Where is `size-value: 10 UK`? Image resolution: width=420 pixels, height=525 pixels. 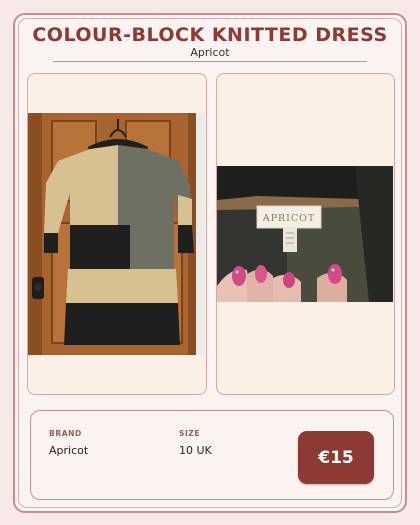
size-value: 10 UK is located at coordinates (195, 450).